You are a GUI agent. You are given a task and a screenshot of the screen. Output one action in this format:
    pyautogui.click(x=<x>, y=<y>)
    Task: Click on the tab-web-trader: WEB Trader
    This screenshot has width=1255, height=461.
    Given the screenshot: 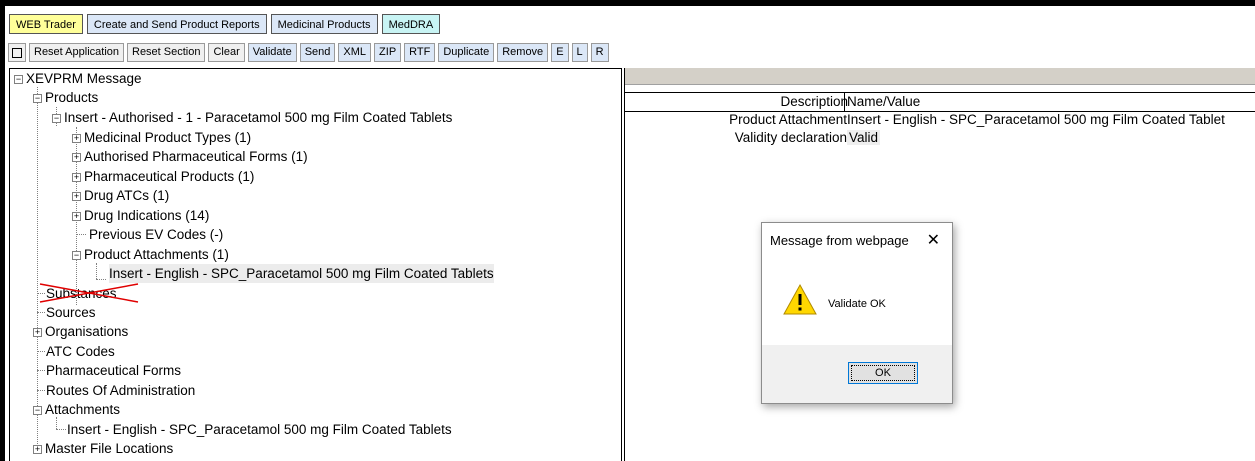 What is the action you would take?
    pyautogui.click(x=46, y=24)
    